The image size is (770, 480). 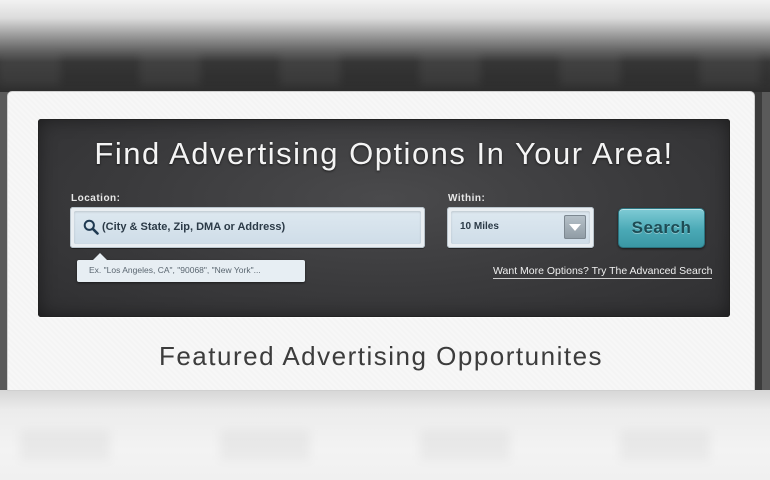 I want to click on featured-section-title: Featured Advertising Opportunites, so click(x=381, y=356).